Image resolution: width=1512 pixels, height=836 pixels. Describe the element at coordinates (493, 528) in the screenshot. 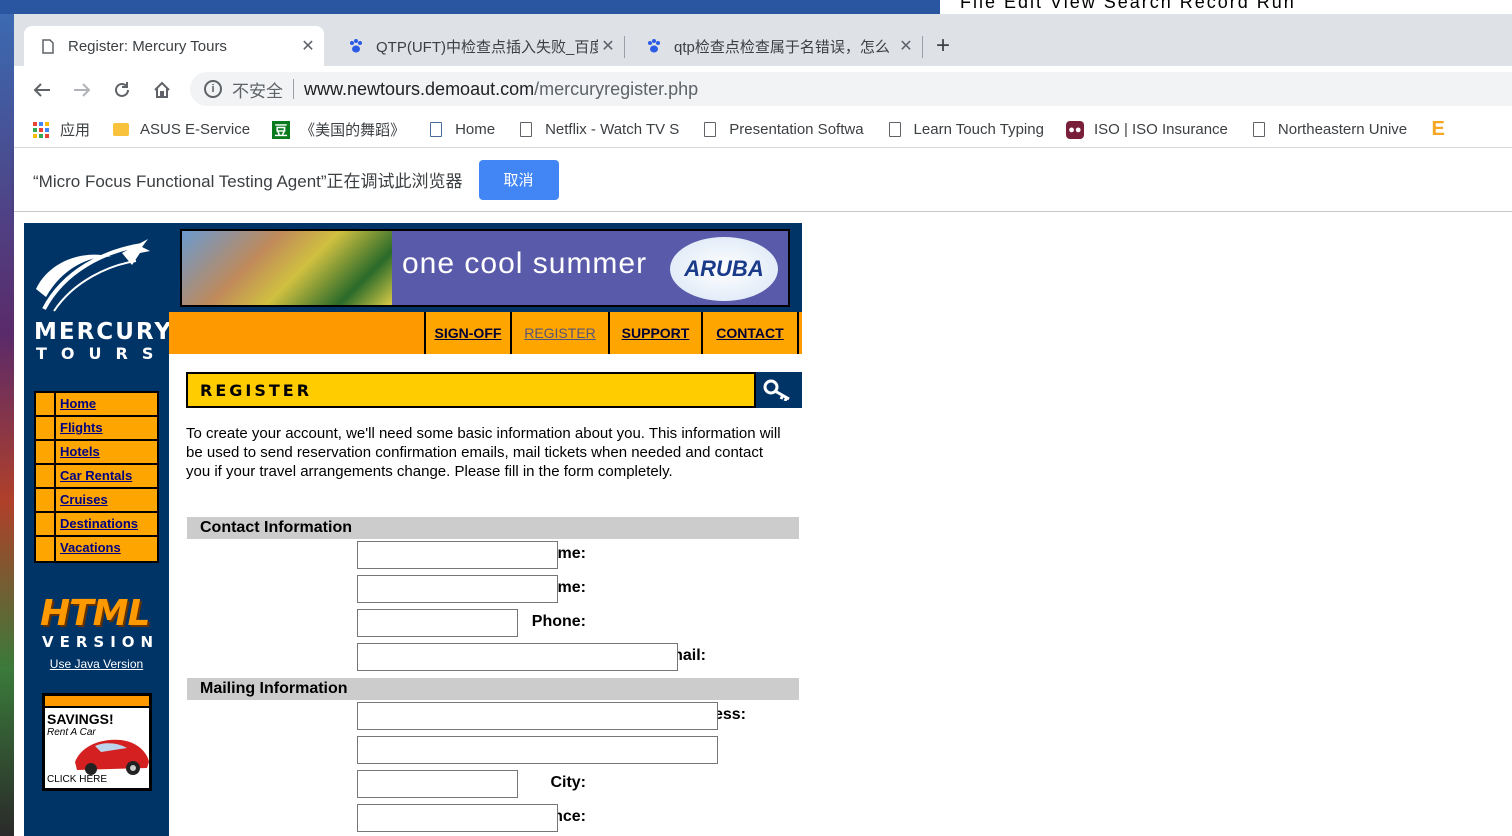

I see `contact-information-header: Contact Information` at that location.